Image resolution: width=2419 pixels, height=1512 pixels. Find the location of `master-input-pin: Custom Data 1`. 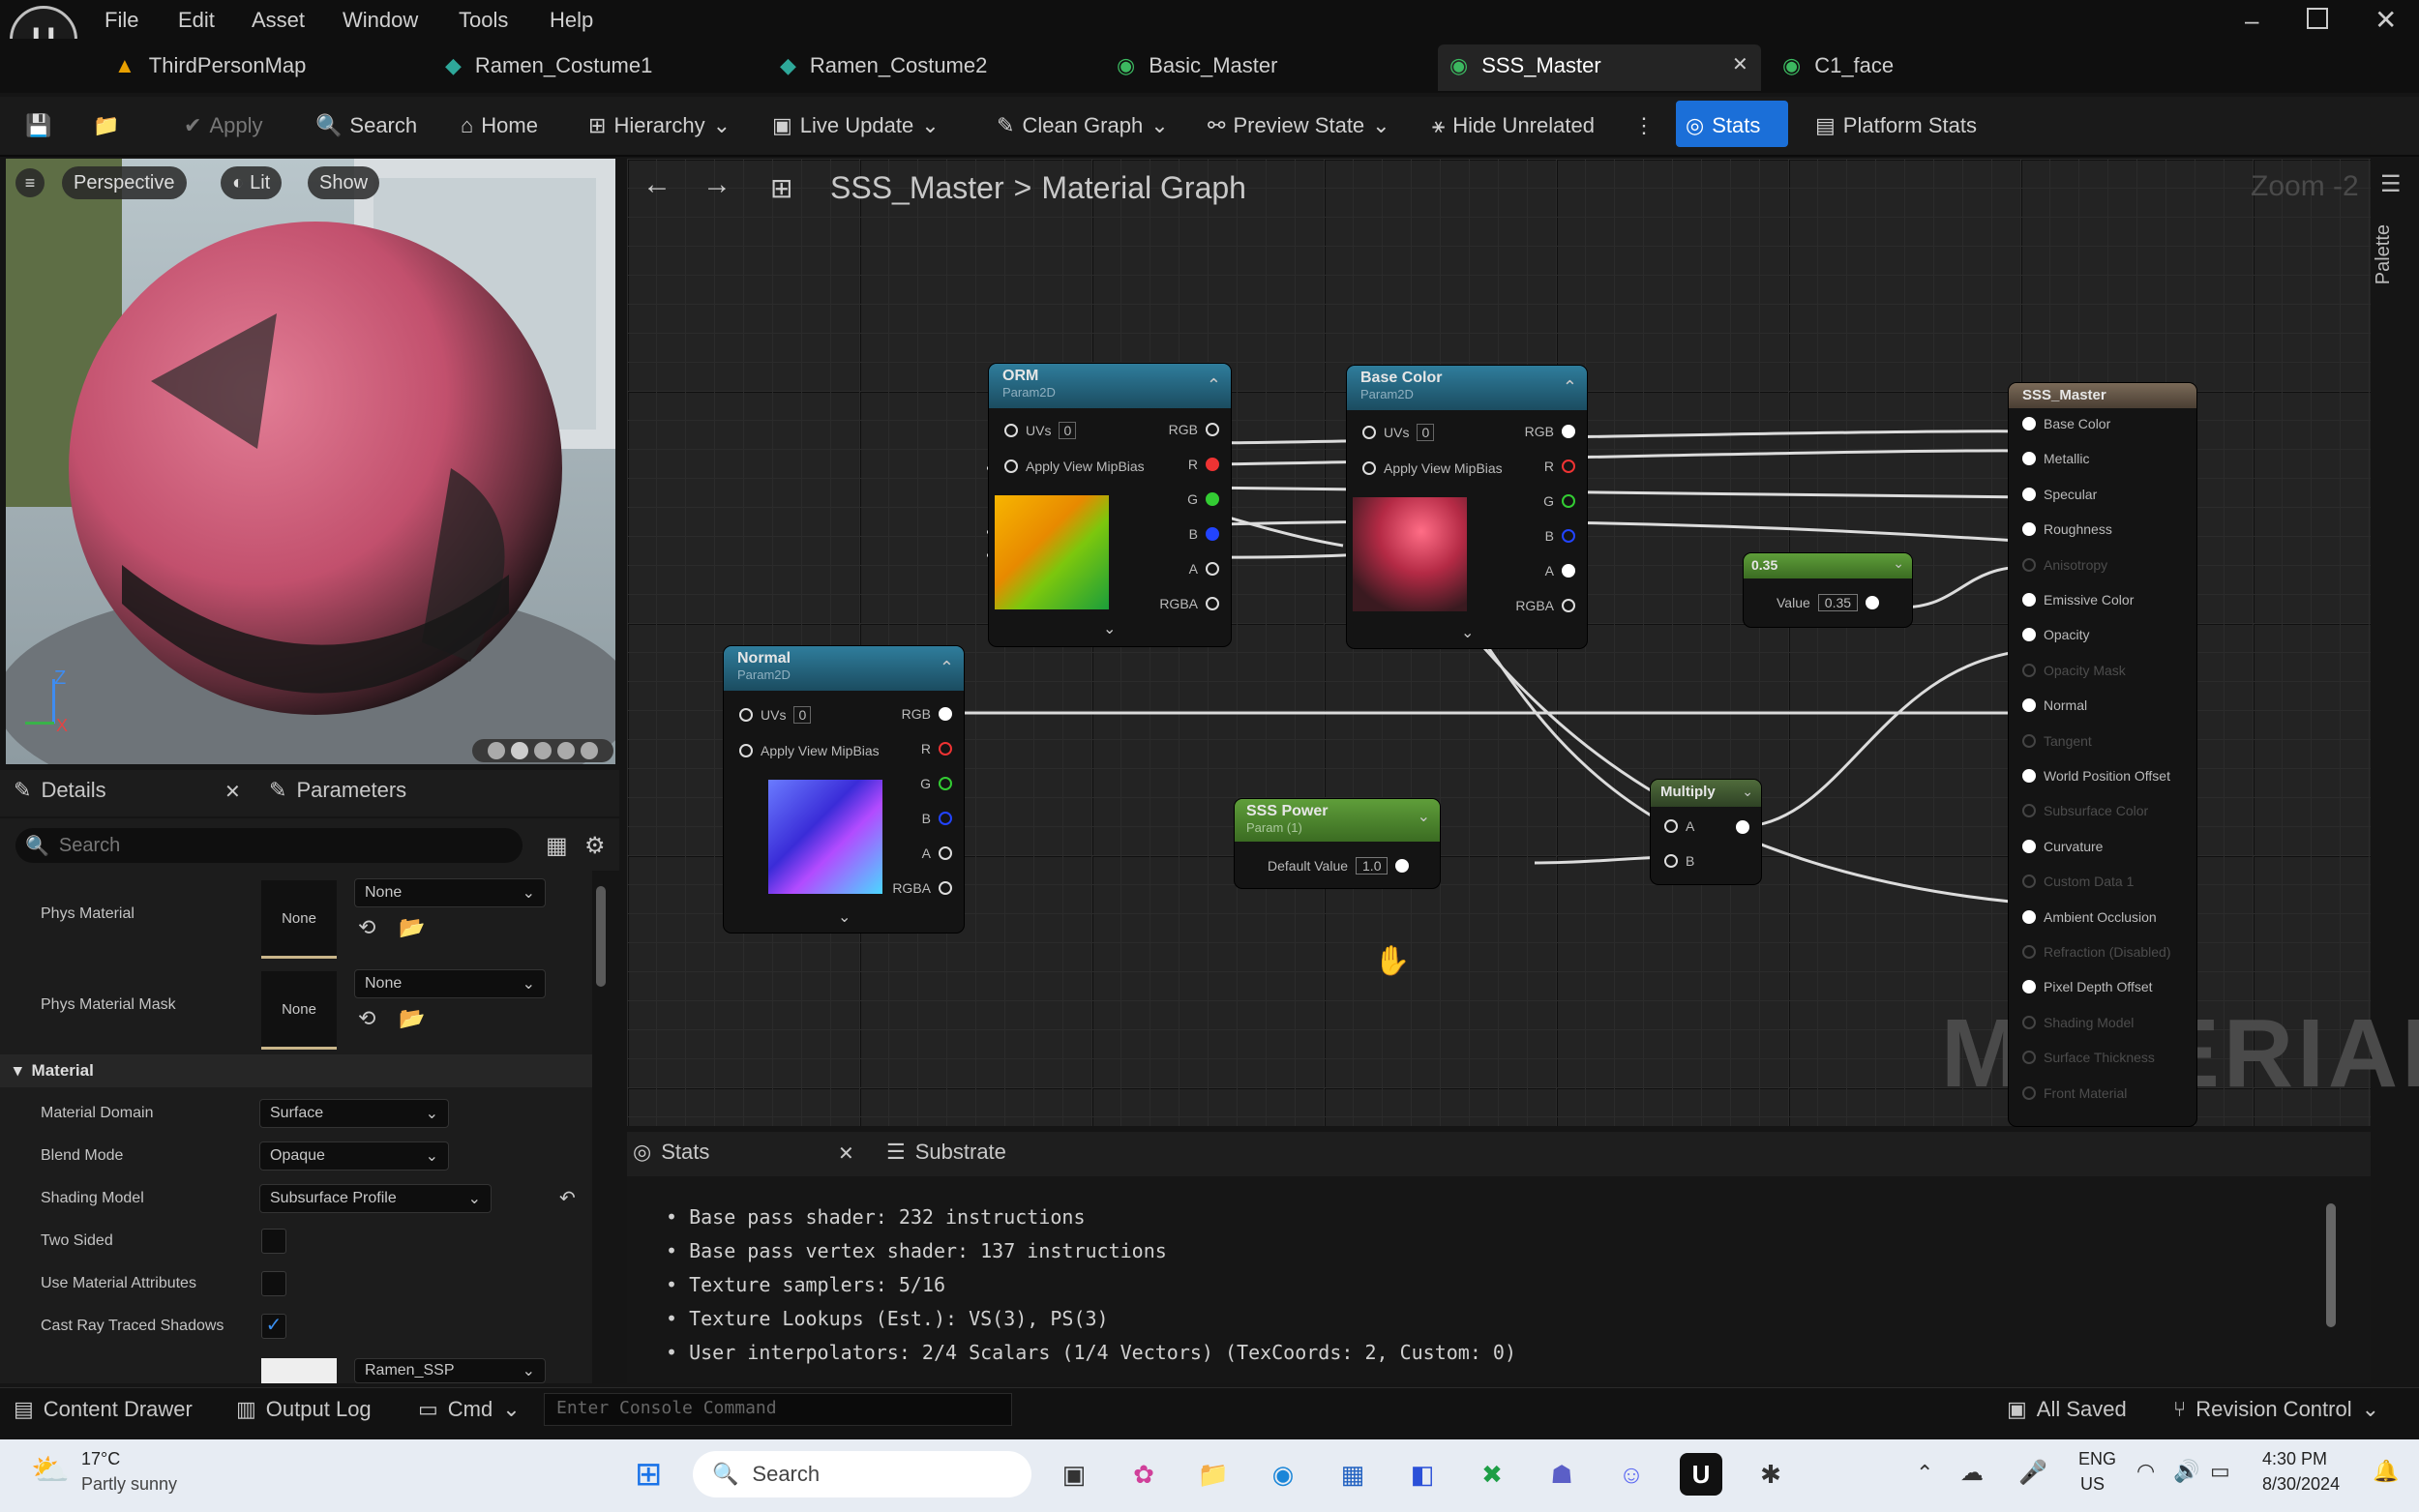

master-input-pin: Custom Data 1 is located at coordinates (2078, 882).